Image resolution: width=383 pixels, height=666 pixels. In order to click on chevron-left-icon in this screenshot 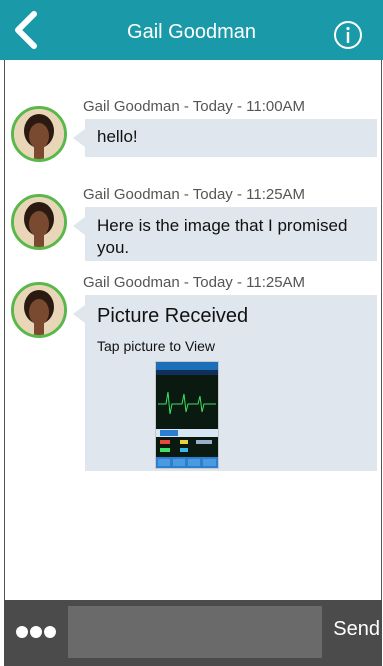, I will do `click(26, 30)`.